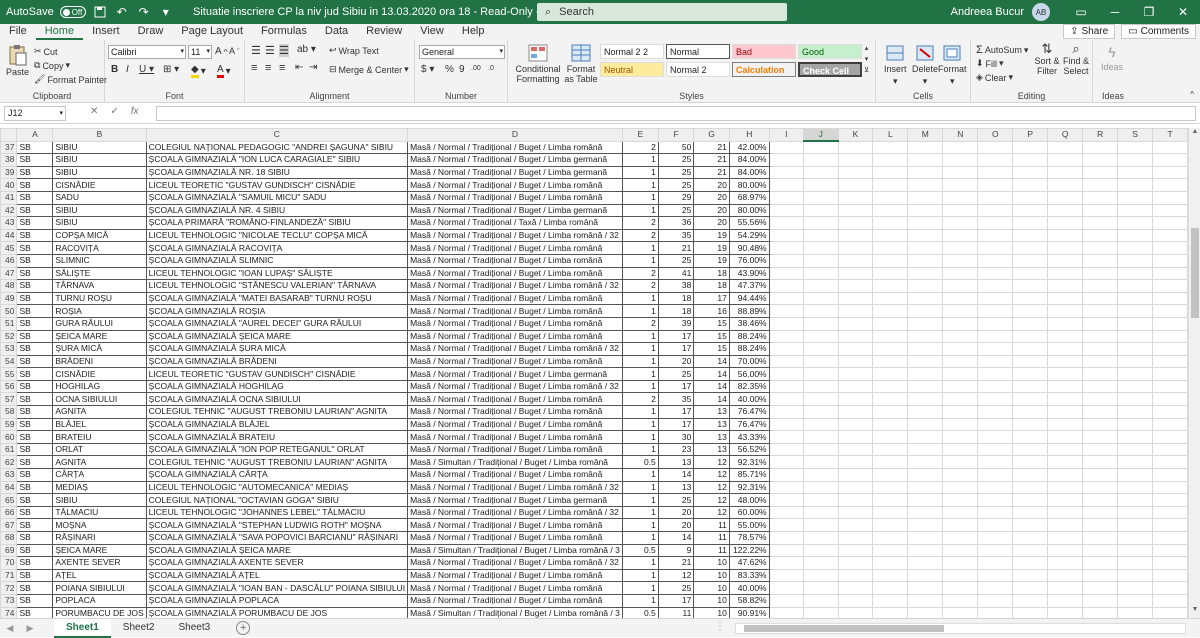 Image resolution: width=1200 pixels, height=638 pixels. I want to click on sheet-tab-sheet2: Sheet2, so click(139, 628).